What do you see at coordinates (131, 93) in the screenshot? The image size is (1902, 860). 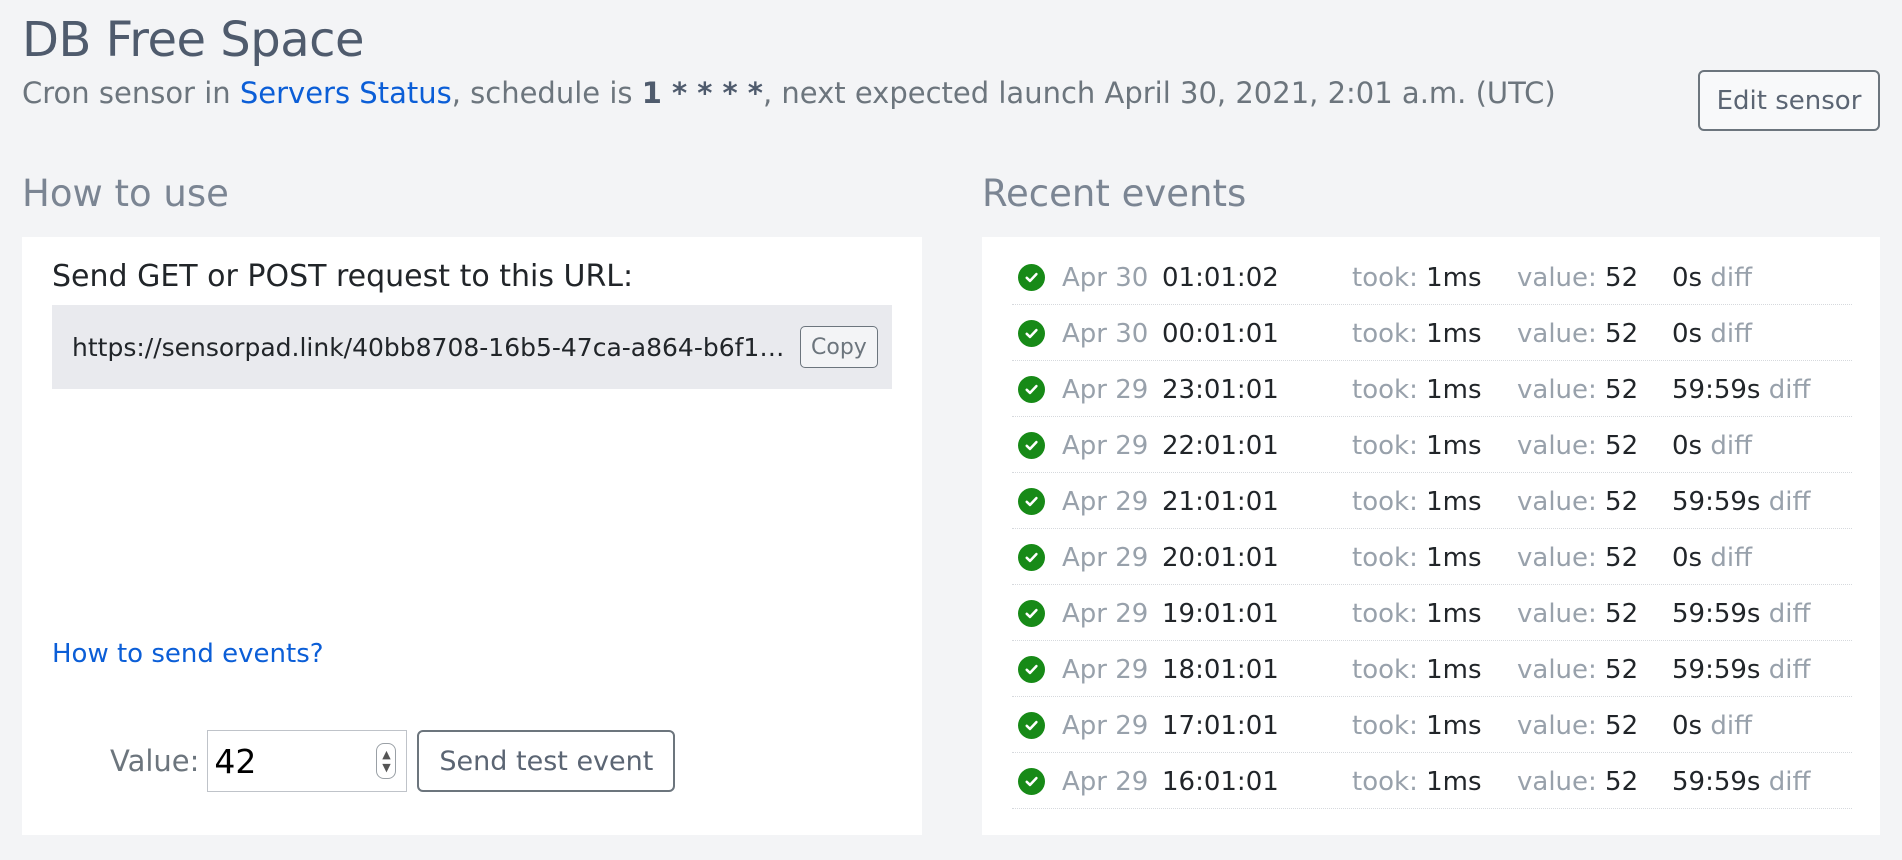 I see `subtitle-prefix: Cron sensor in` at bounding box center [131, 93].